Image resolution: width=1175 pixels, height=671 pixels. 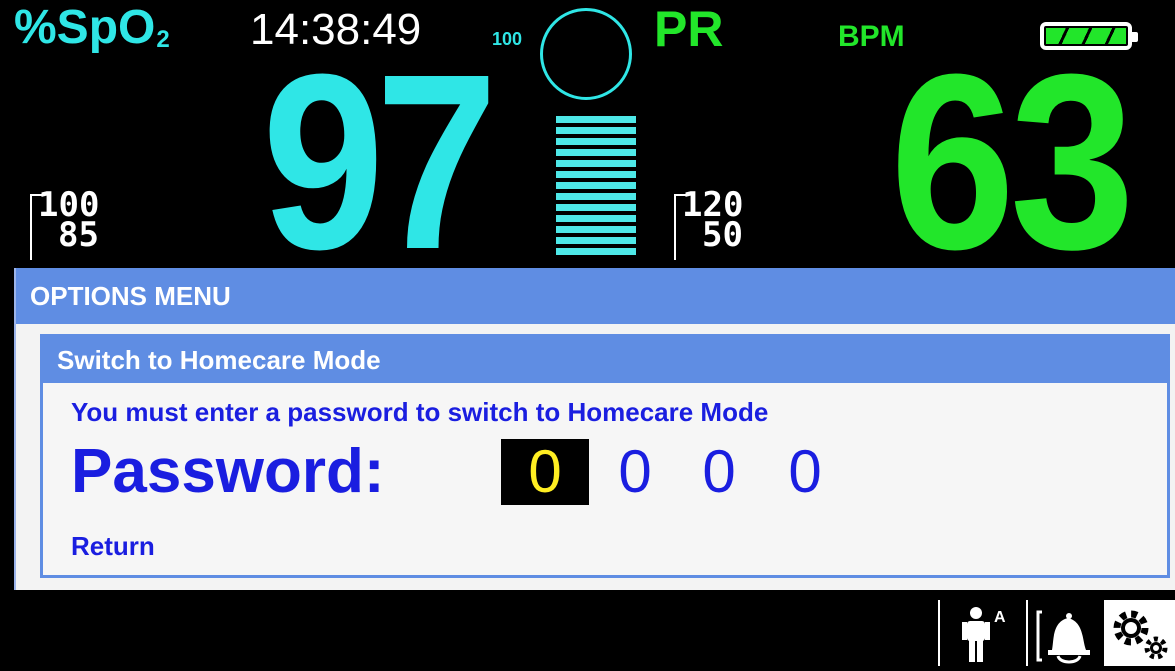 What do you see at coordinates (586, 54) in the screenshot?
I see `pleth-indicator-circle` at bounding box center [586, 54].